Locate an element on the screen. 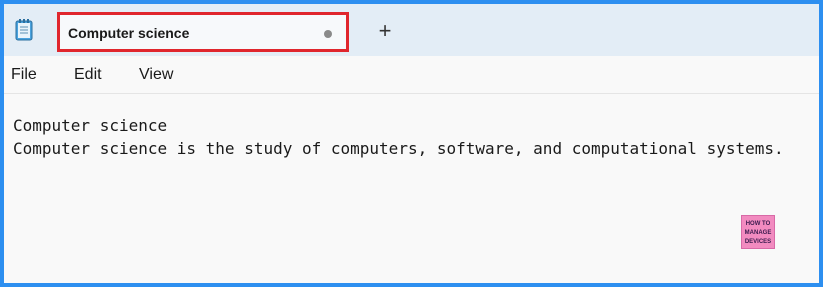  new-tab-button: + is located at coordinates (385, 31).